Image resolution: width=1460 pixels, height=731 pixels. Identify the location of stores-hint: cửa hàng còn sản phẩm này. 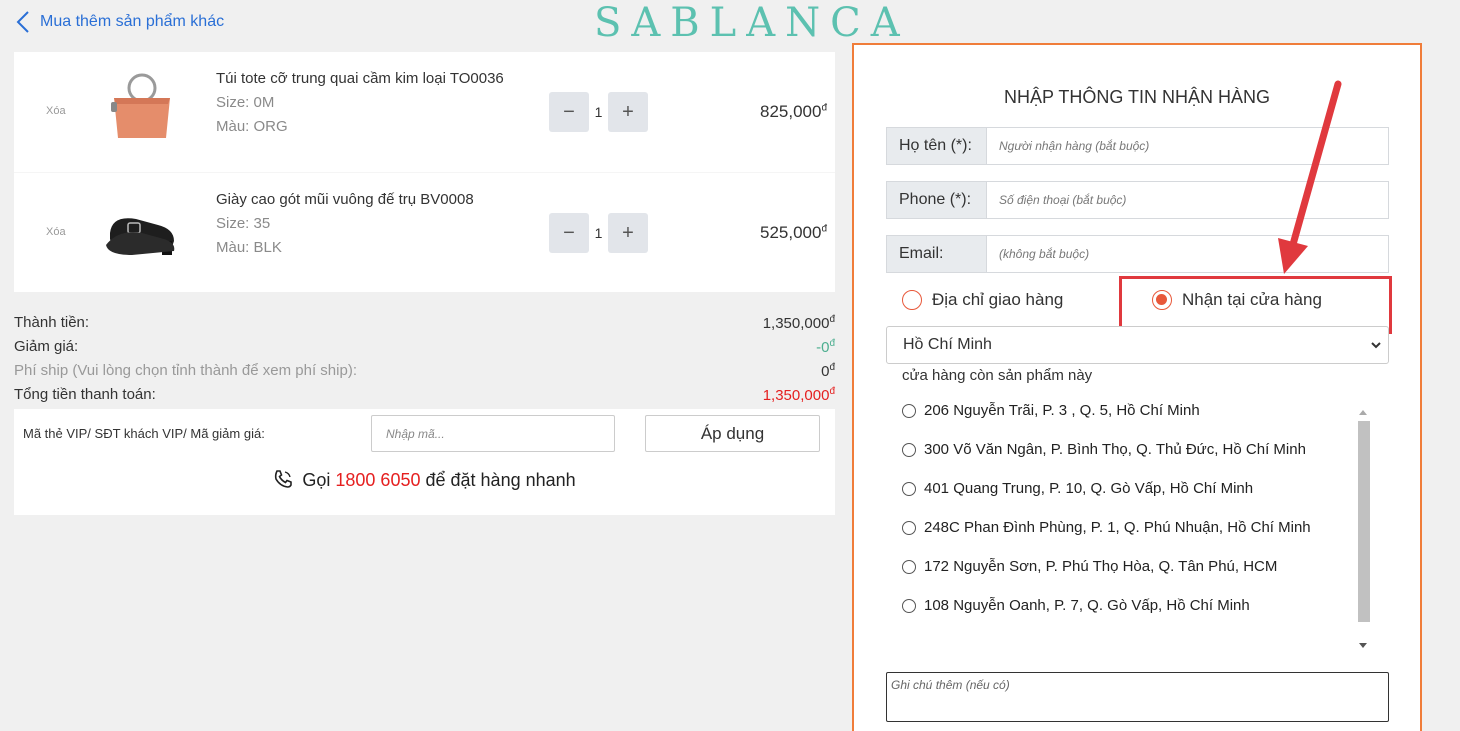
(997, 375).